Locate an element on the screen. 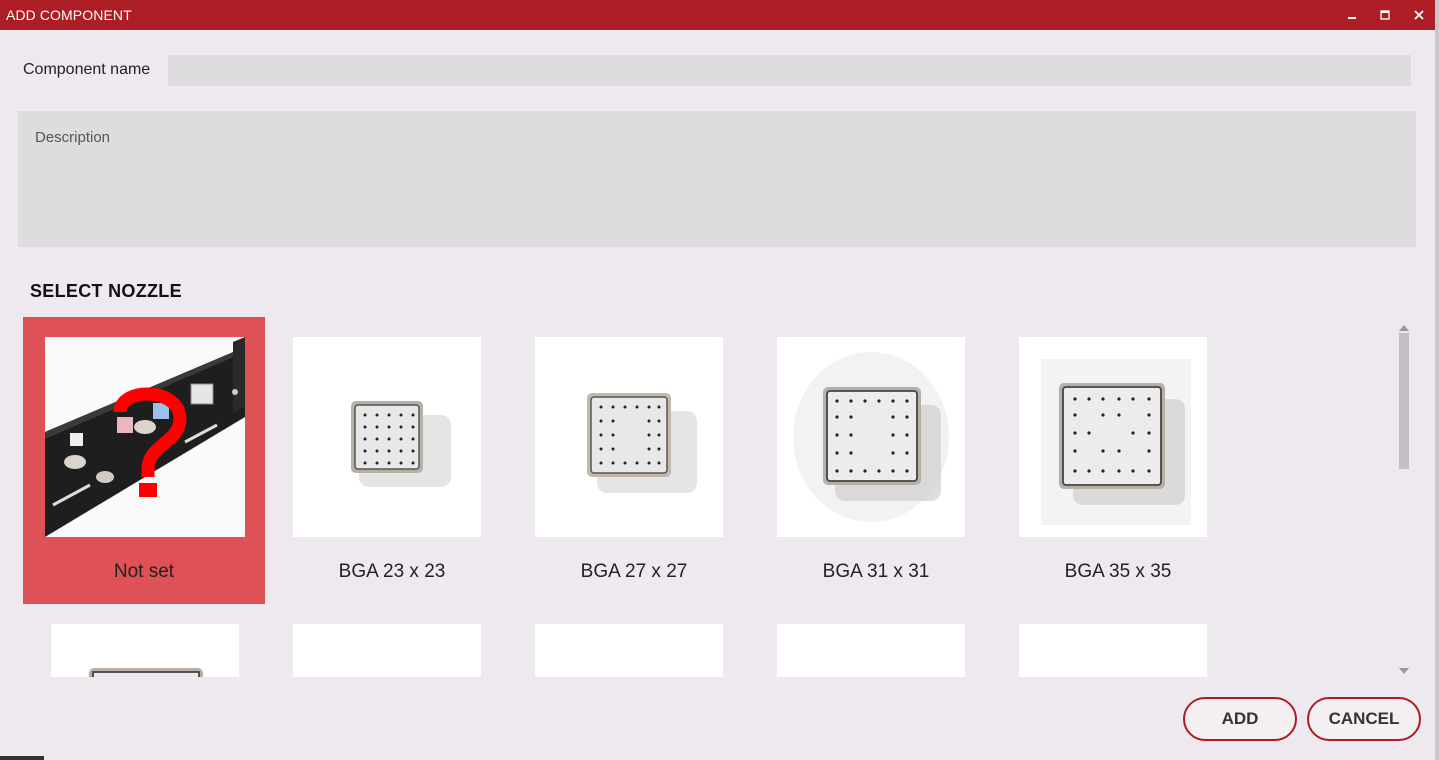 The image size is (1439, 760). window-title: ADD COMPONENT is located at coordinates (69, 15).